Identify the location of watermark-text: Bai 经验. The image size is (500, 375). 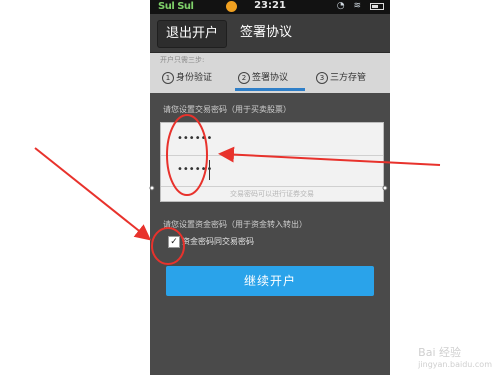
(440, 352).